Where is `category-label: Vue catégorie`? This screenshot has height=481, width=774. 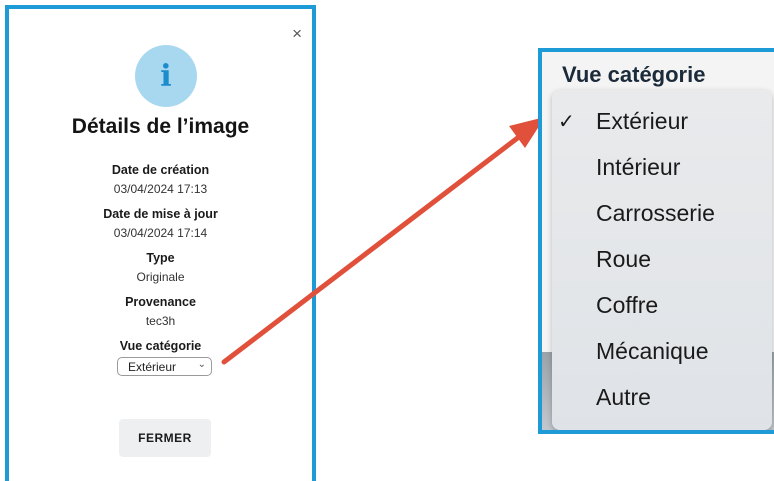
category-label: Vue catégorie is located at coordinates (160, 346).